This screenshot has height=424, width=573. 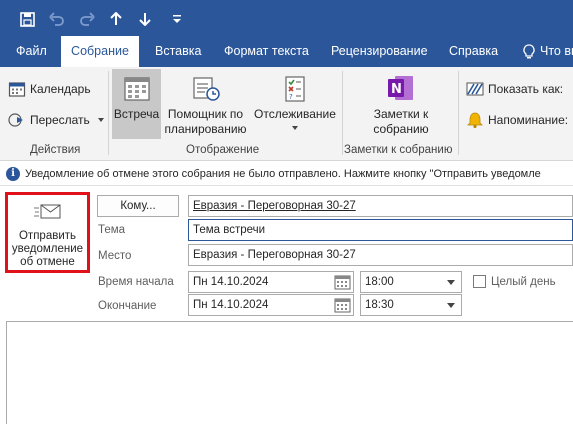 What do you see at coordinates (145, 19) in the screenshot?
I see `arrow-down-icon` at bounding box center [145, 19].